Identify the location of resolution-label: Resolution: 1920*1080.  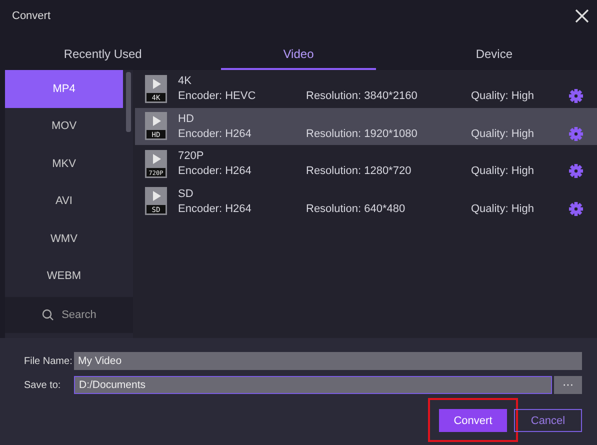
(362, 134).